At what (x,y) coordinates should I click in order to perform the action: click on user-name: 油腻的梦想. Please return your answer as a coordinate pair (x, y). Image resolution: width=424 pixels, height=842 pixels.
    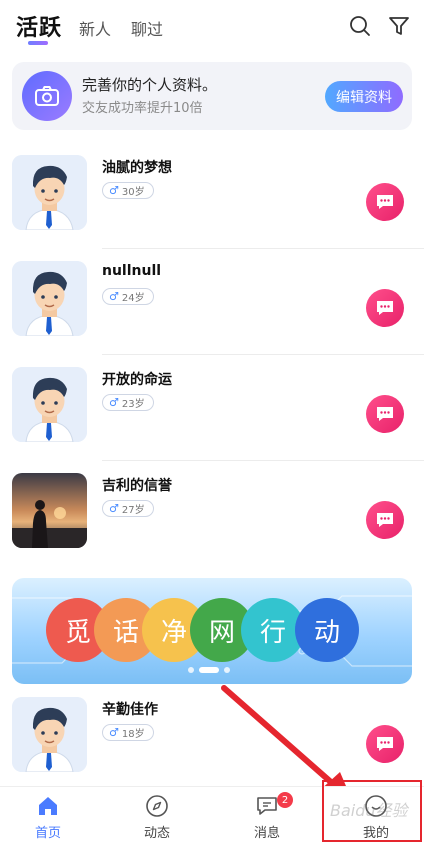
    Looking at the image, I should click on (137, 168).